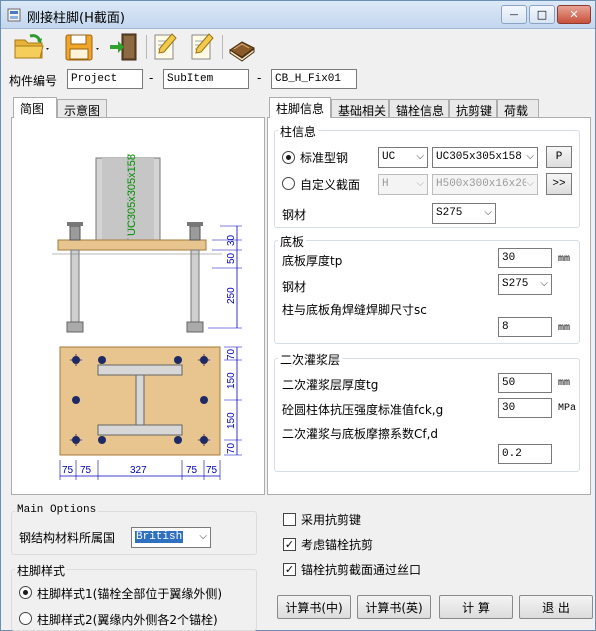 This screenshot has width=596, height=631. I want to click on style1-label: 柱脚样式1(锚栓全部位于翼缘外侧), so click(129, 594).